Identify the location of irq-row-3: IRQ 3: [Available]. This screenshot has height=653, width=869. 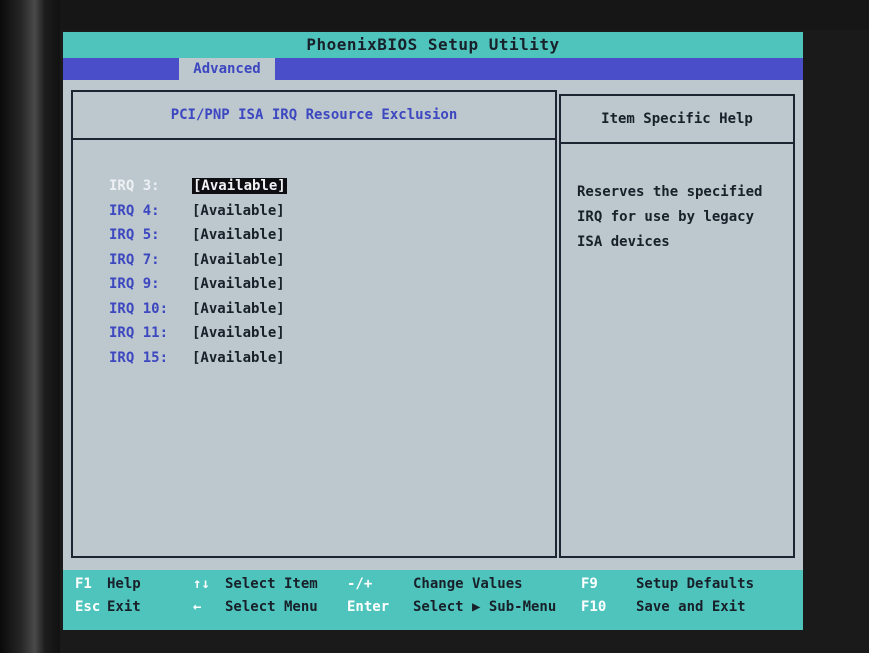
(198, 186).